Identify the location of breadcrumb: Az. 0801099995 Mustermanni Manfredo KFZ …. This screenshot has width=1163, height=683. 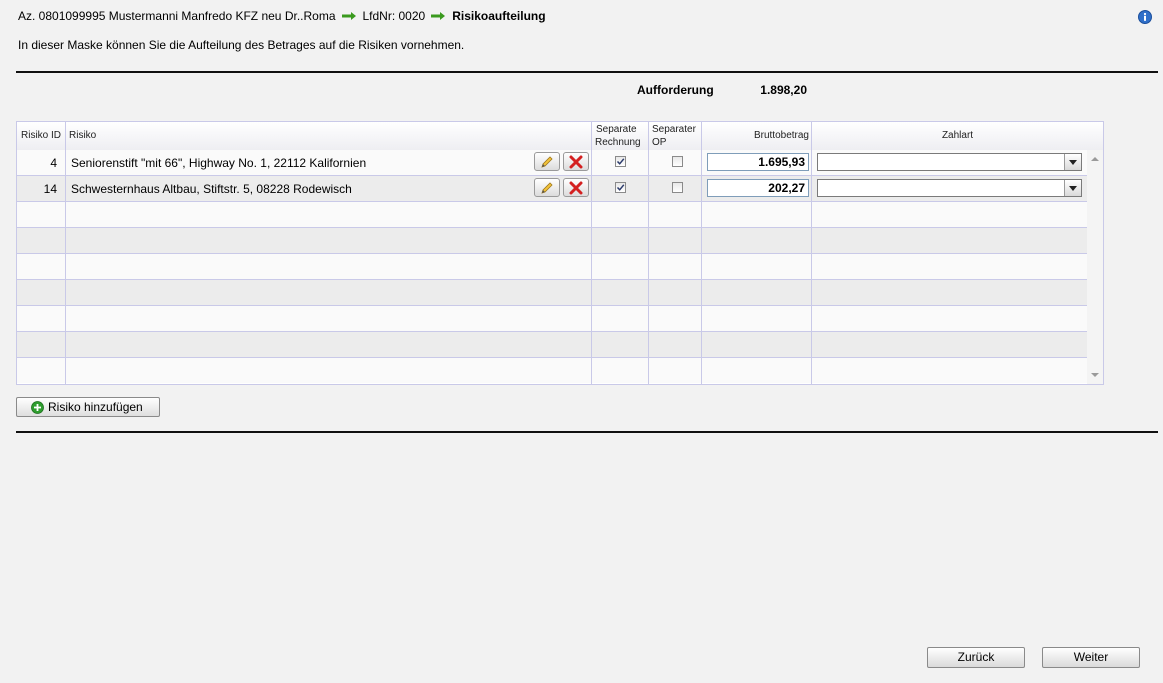
(282, 16).